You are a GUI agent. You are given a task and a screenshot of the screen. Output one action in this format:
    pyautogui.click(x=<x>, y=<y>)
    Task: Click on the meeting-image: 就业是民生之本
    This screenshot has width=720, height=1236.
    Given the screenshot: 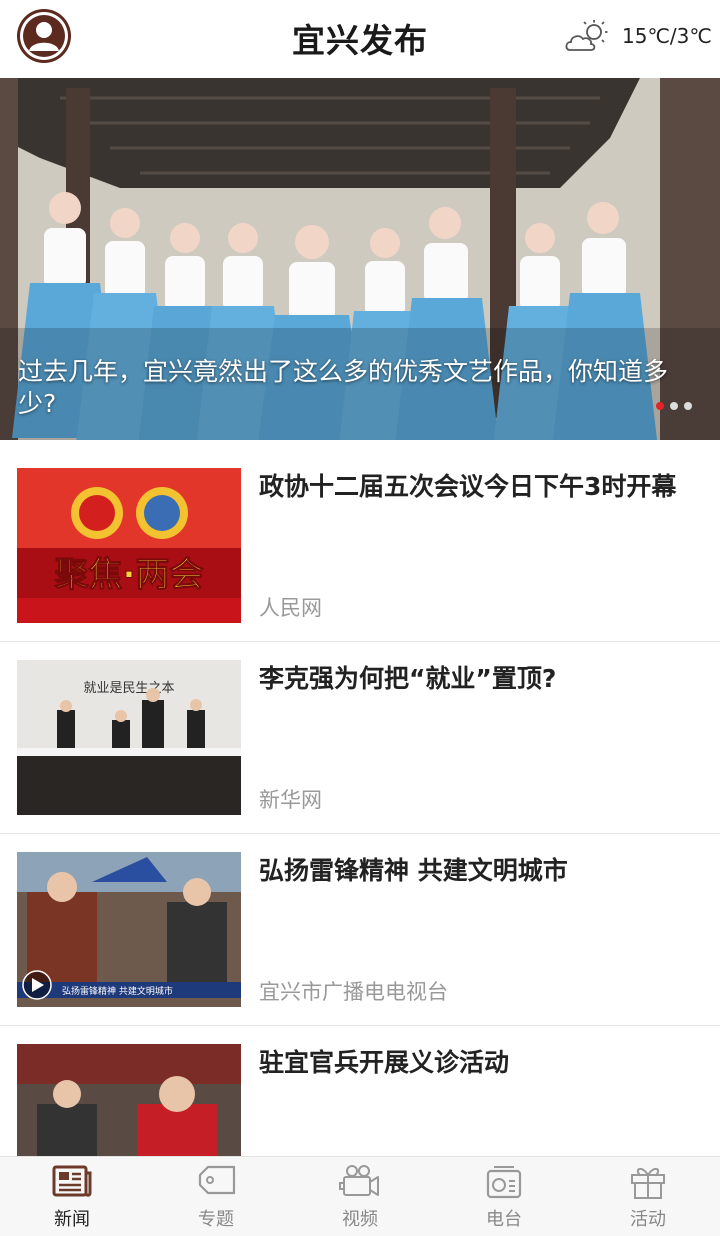 What is the action you would take?
    pyautogui.click(x=129, y=737)
    